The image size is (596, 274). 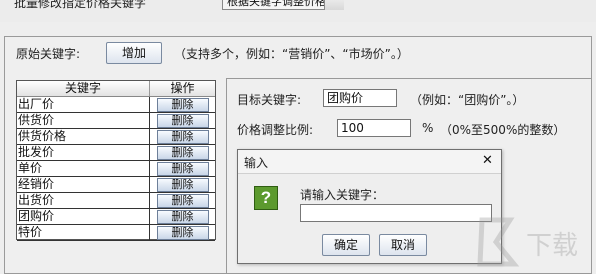 I want to click on table-row: 供货价格 删除, so click(x=116, y=137).